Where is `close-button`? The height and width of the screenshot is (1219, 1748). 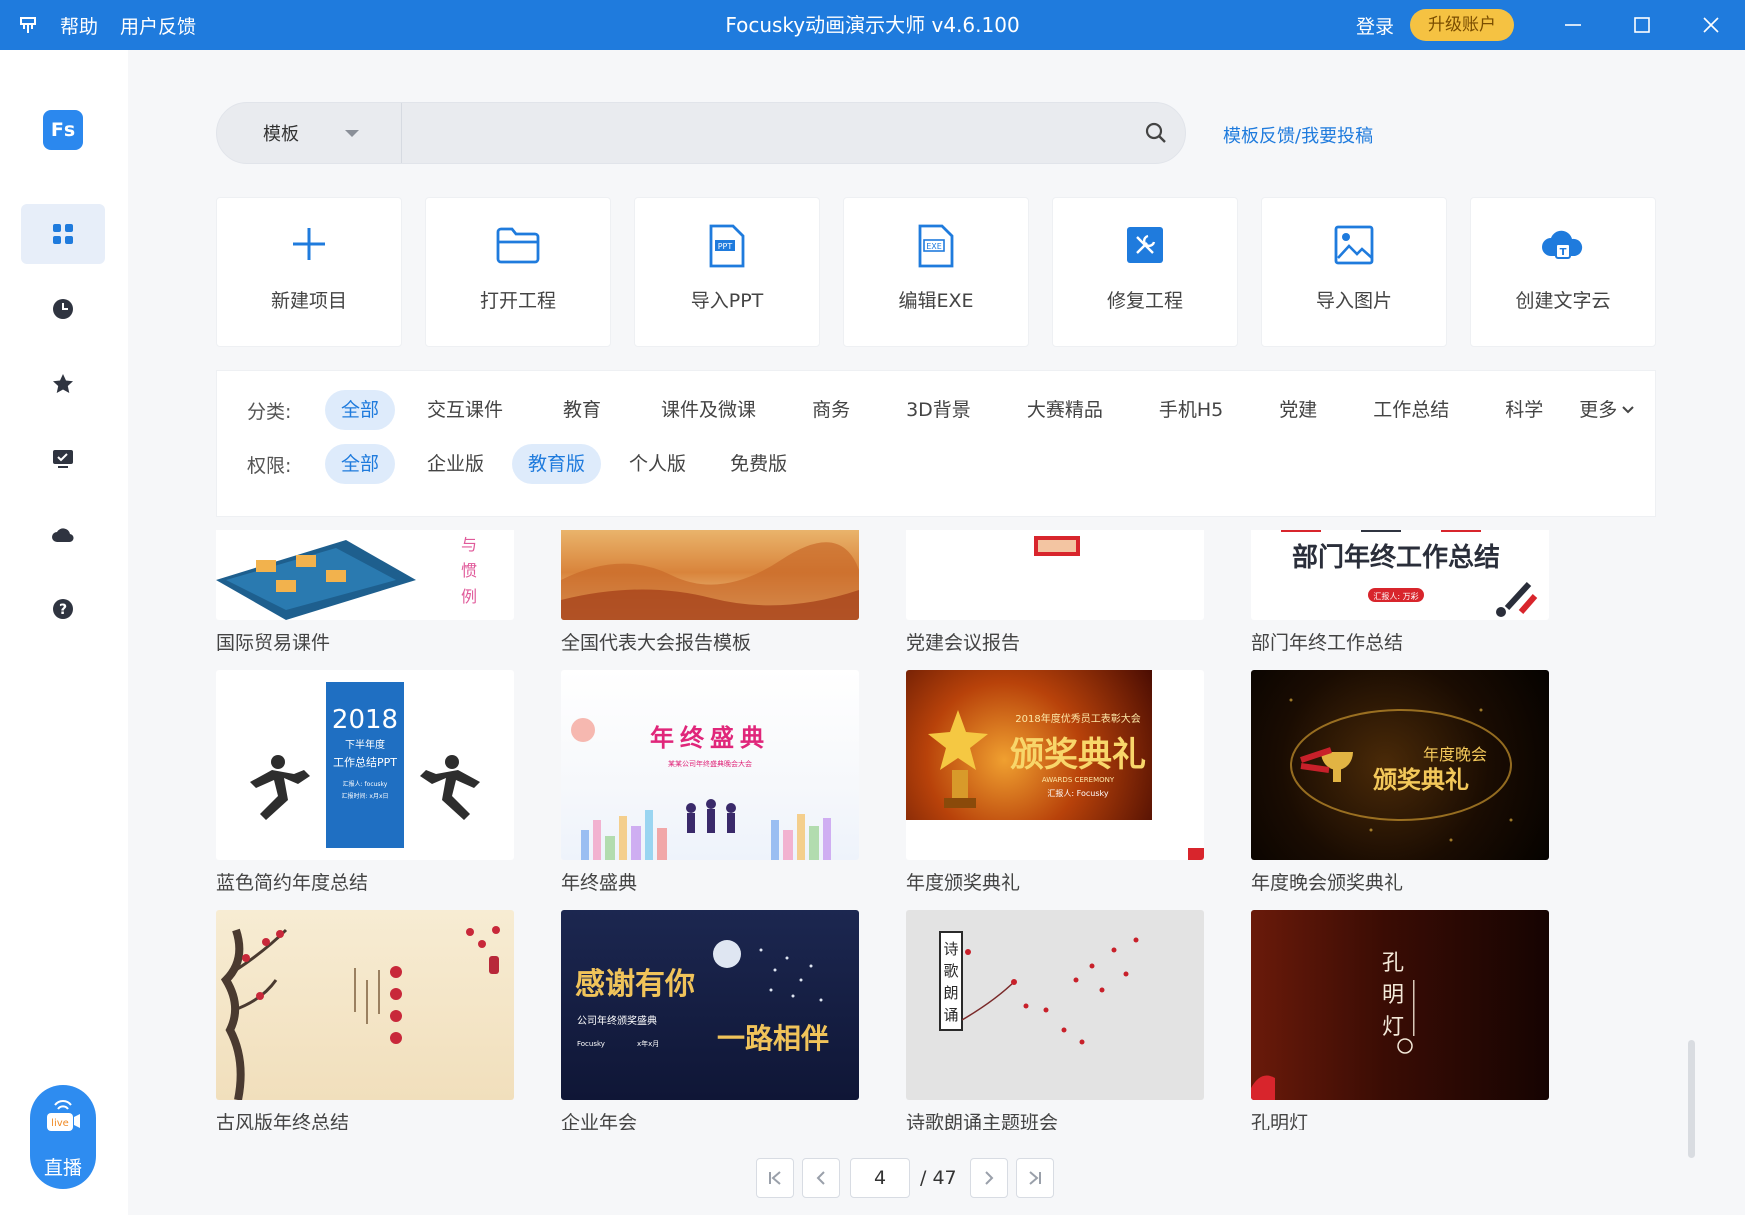 close-button is located at coordinates (1710, 25).